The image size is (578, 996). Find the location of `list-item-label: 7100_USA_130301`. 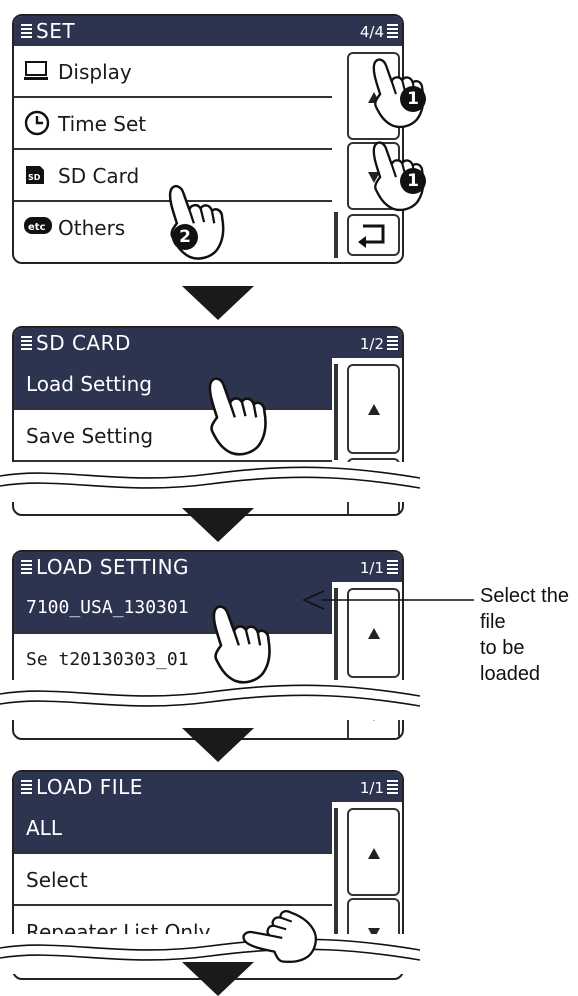

list-item-label: 7100_USA_130301 is located at coordinates (107, 607).